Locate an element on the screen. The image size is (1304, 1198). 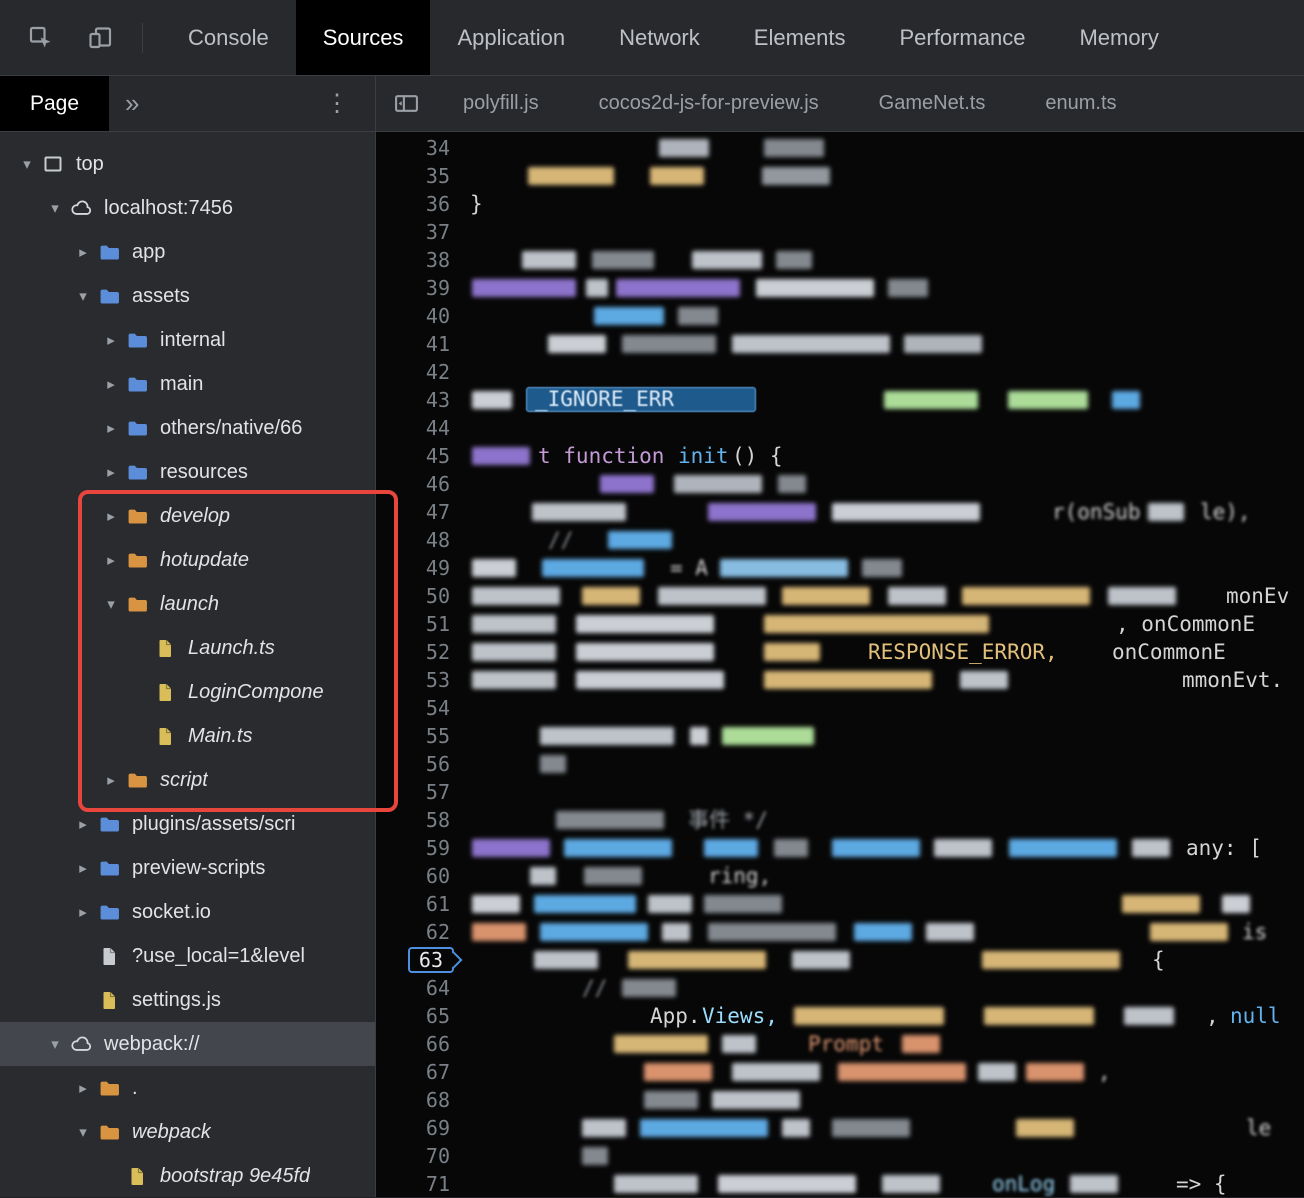
code-line-content: t function init() { is located at coordinates (884, 456).